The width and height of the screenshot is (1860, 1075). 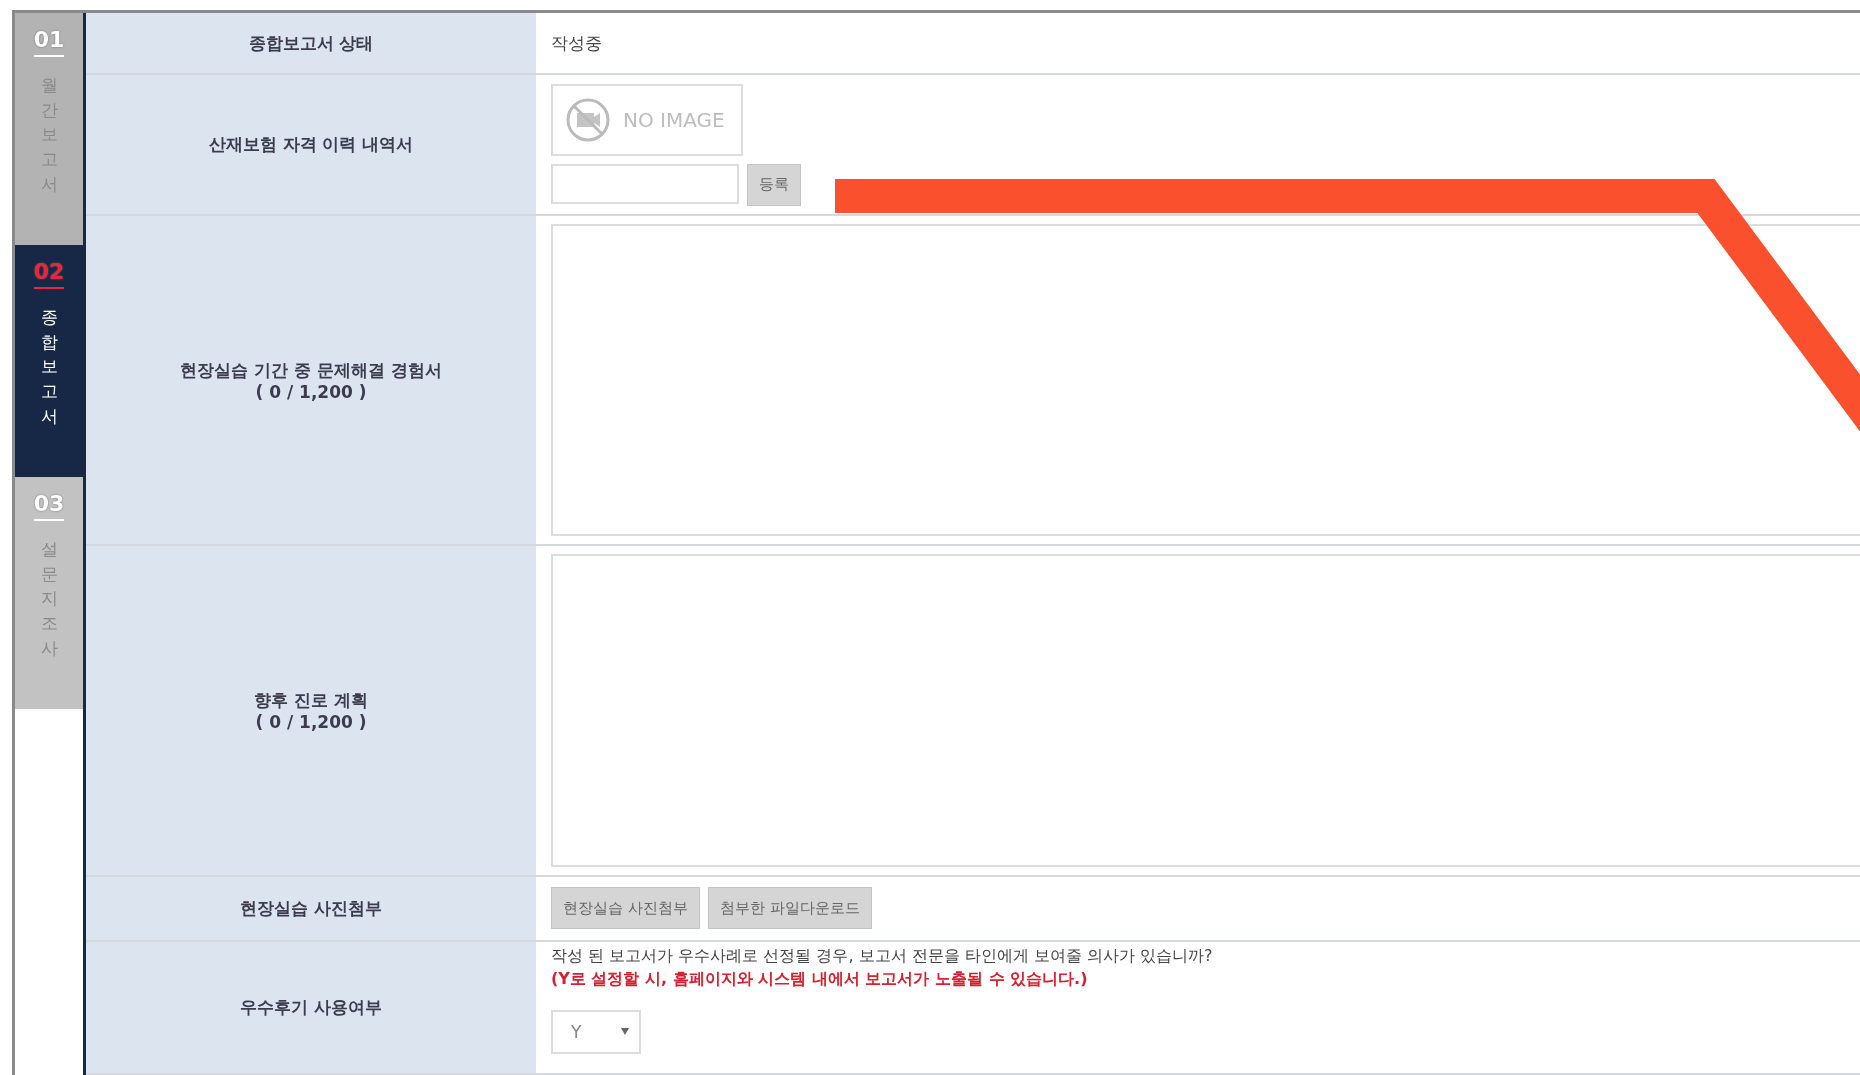 I want to click on field-label: 우수후기 사용여부, so click(x=311, y=1007).